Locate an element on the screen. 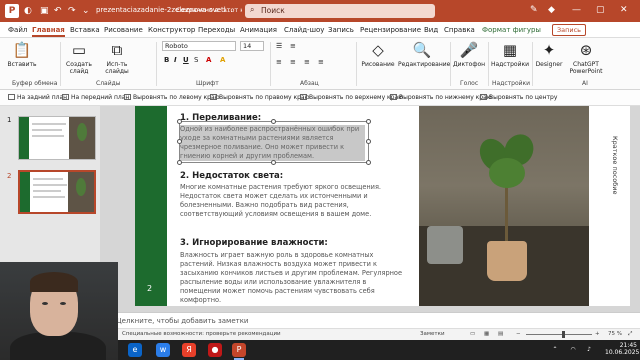 The height and width of the screenshot is (360, 640). paste-button: 📋 Вставить is located at coordinates (22, 54).